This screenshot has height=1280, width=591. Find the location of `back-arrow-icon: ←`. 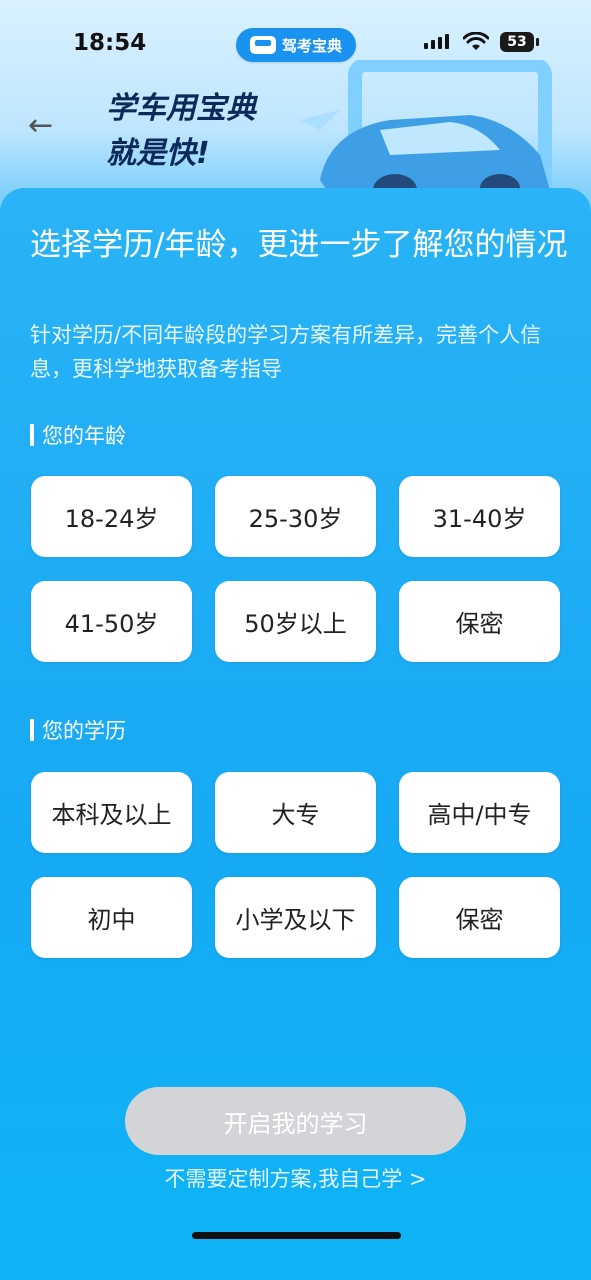

back-arrow-icon: ← is located at coordinates (40, 125).